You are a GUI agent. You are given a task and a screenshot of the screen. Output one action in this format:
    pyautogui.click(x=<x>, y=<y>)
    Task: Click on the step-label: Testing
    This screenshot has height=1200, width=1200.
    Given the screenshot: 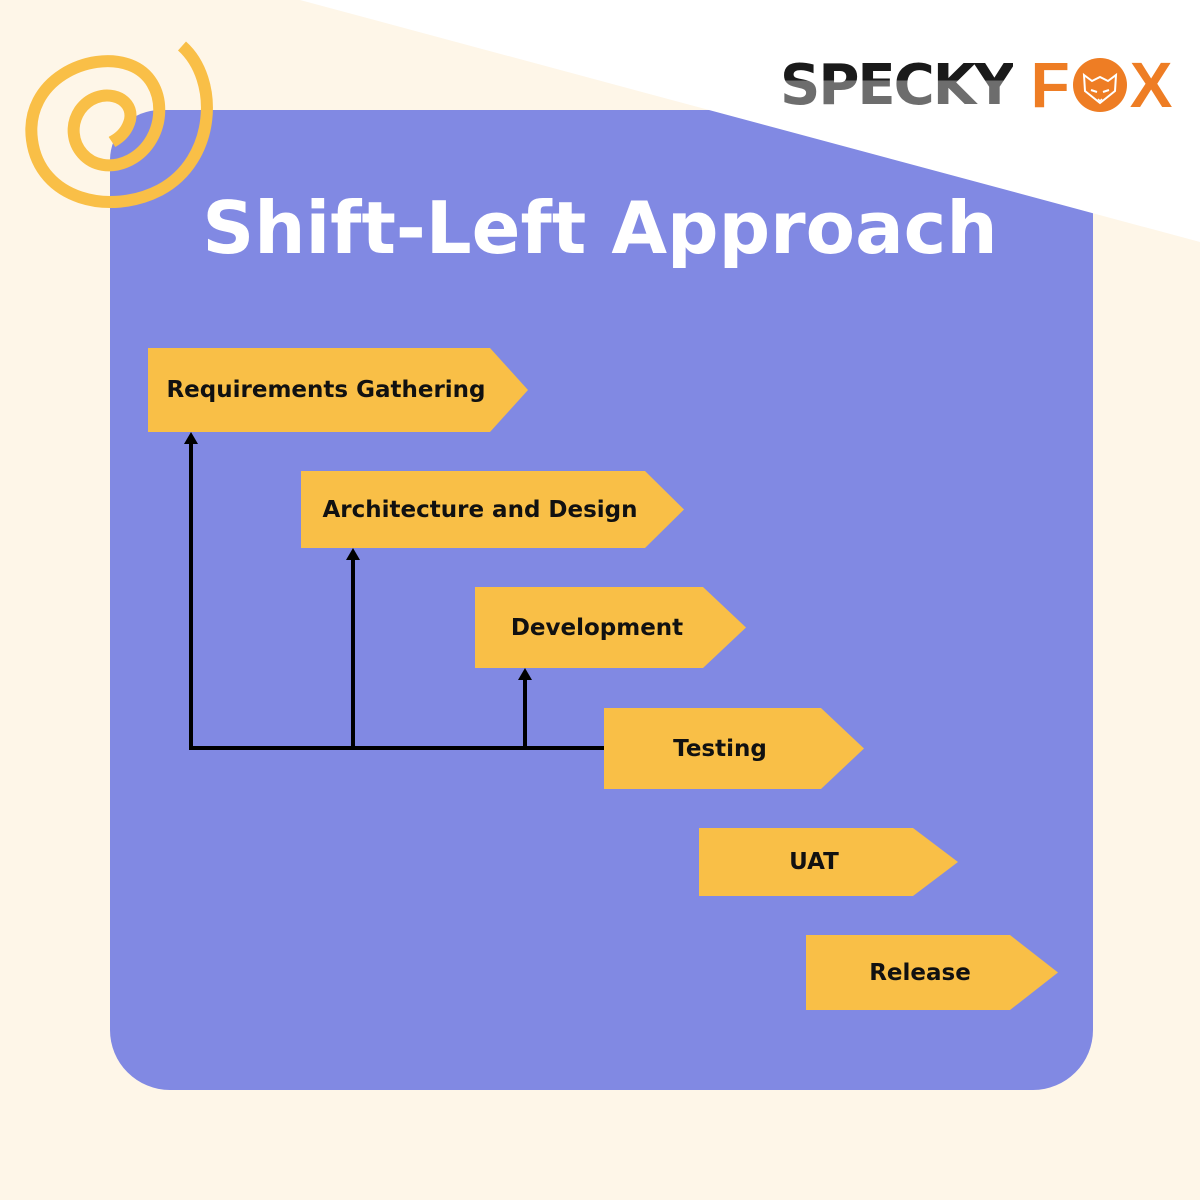 What is the action you would take?
    pyautogui.click(x=720, y=748)
    